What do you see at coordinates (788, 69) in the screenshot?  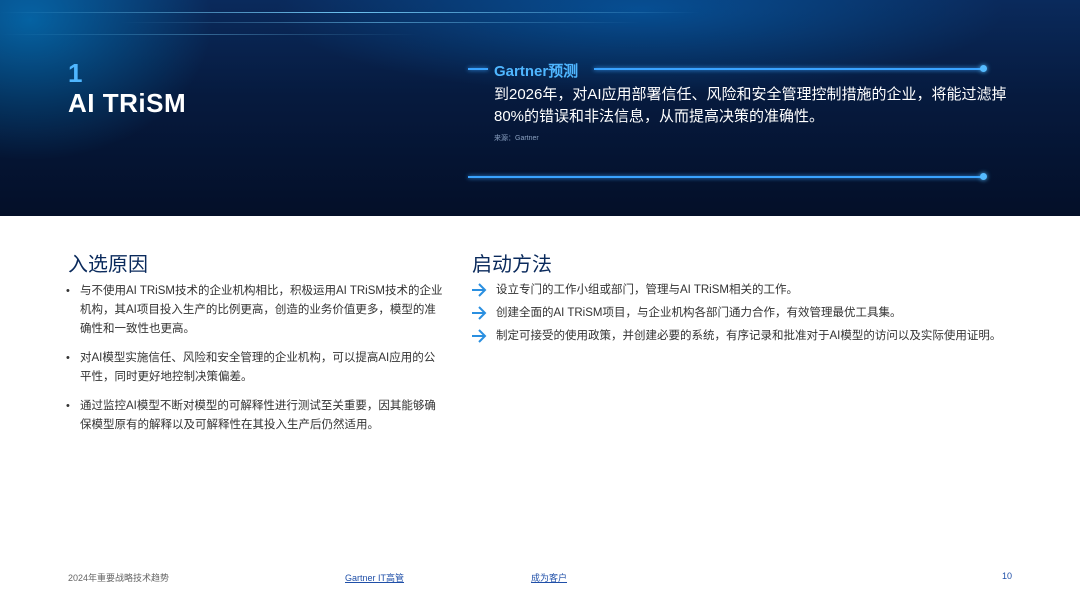 I see `quote-divider-top` at bounding box center [788, 69].